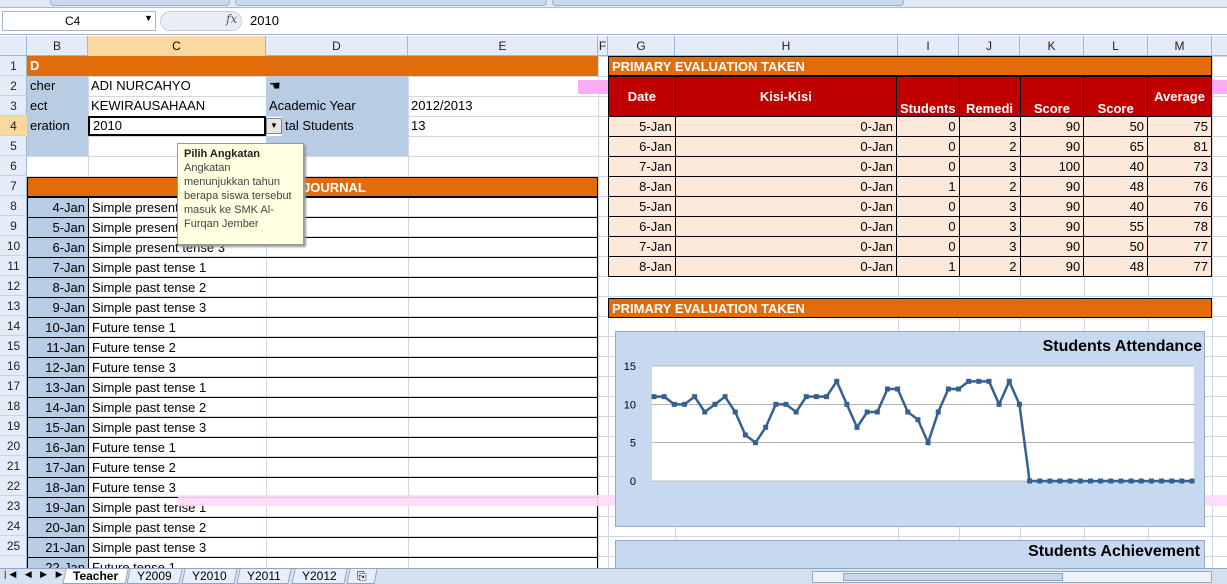 The image size is (1227, 584). I want to click on row-header: 18, so click(13, 406).